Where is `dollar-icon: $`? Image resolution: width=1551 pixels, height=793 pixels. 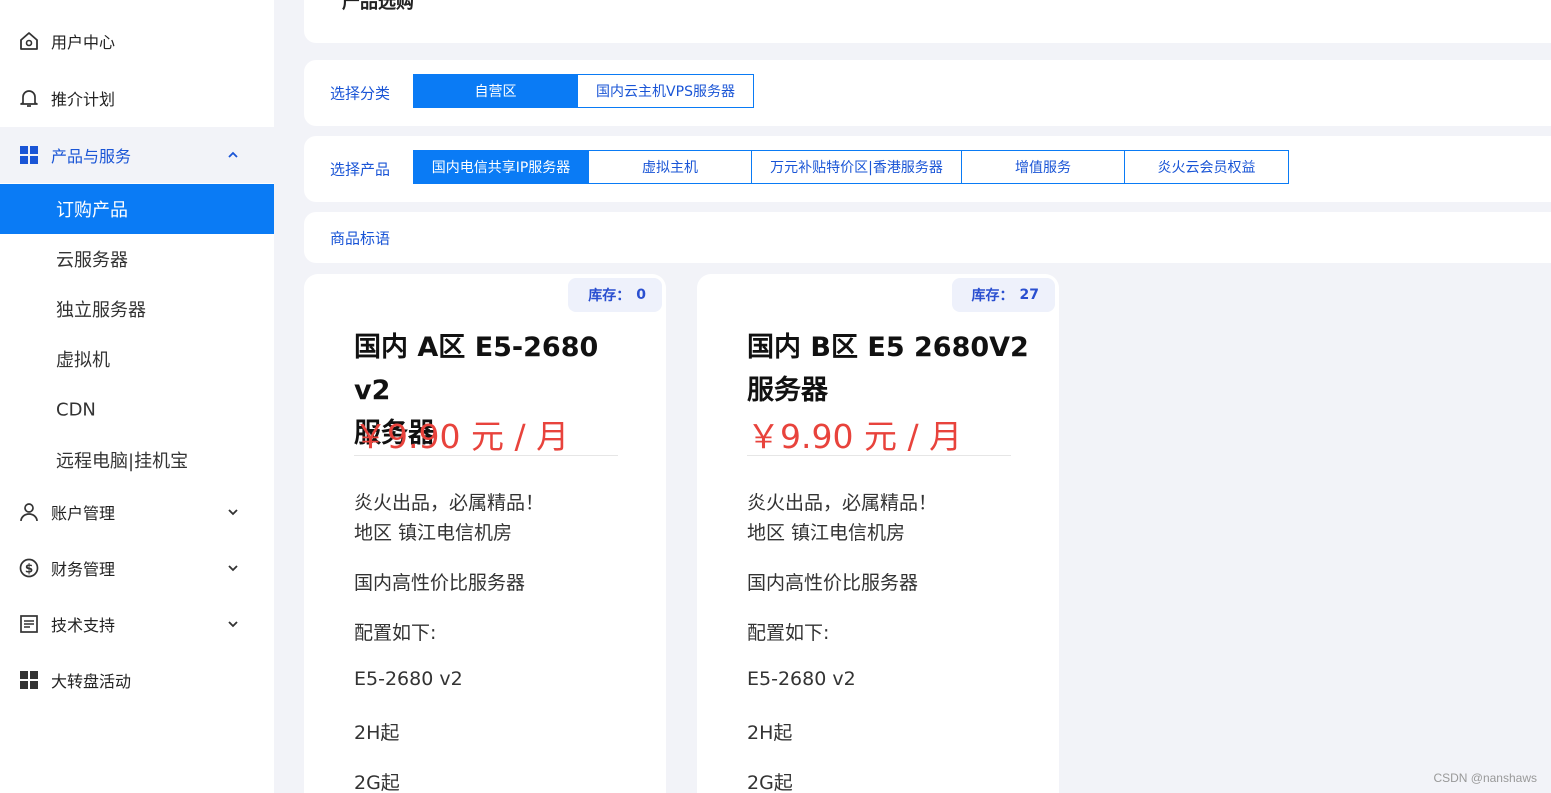 dollar-icon: $ is located at coordinates (29, 568).